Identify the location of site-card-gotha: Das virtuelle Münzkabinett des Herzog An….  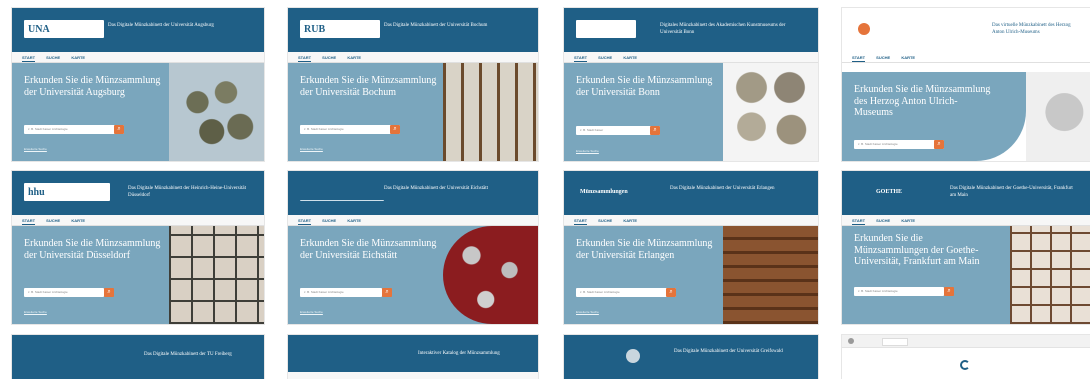
(966, 84).